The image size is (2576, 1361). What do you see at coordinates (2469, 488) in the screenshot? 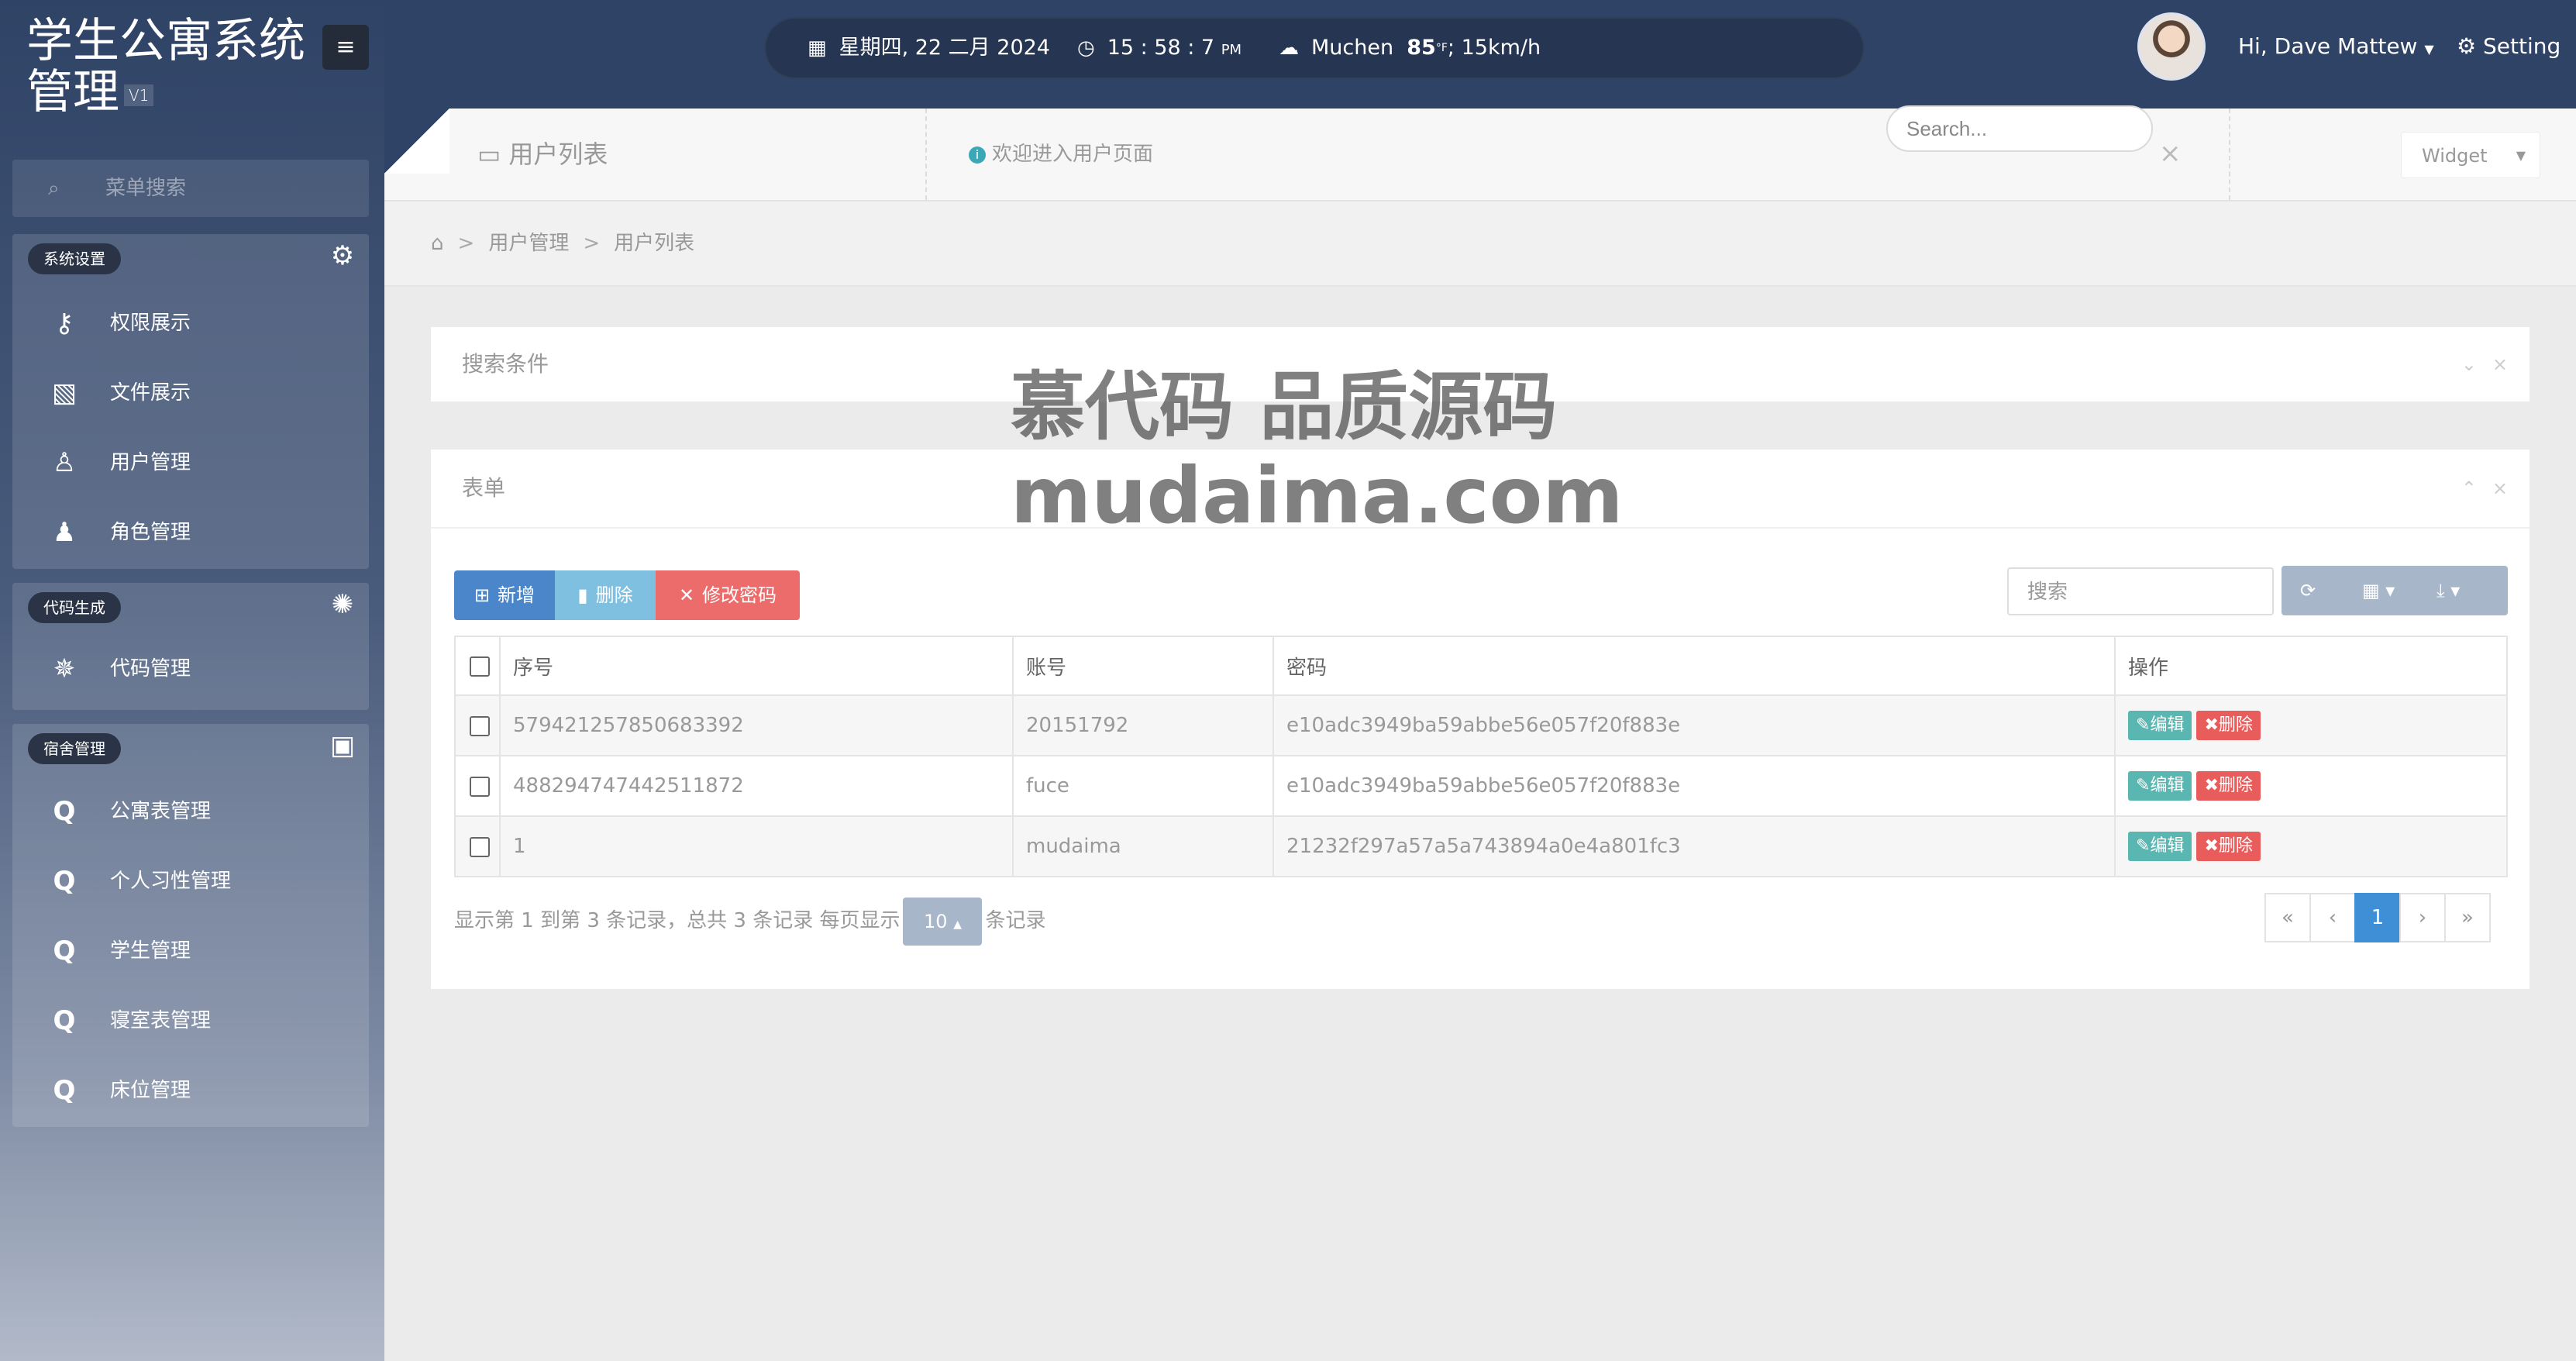
I see `chevron-up-icon: ⌃` at bounding box center [2469, 488].